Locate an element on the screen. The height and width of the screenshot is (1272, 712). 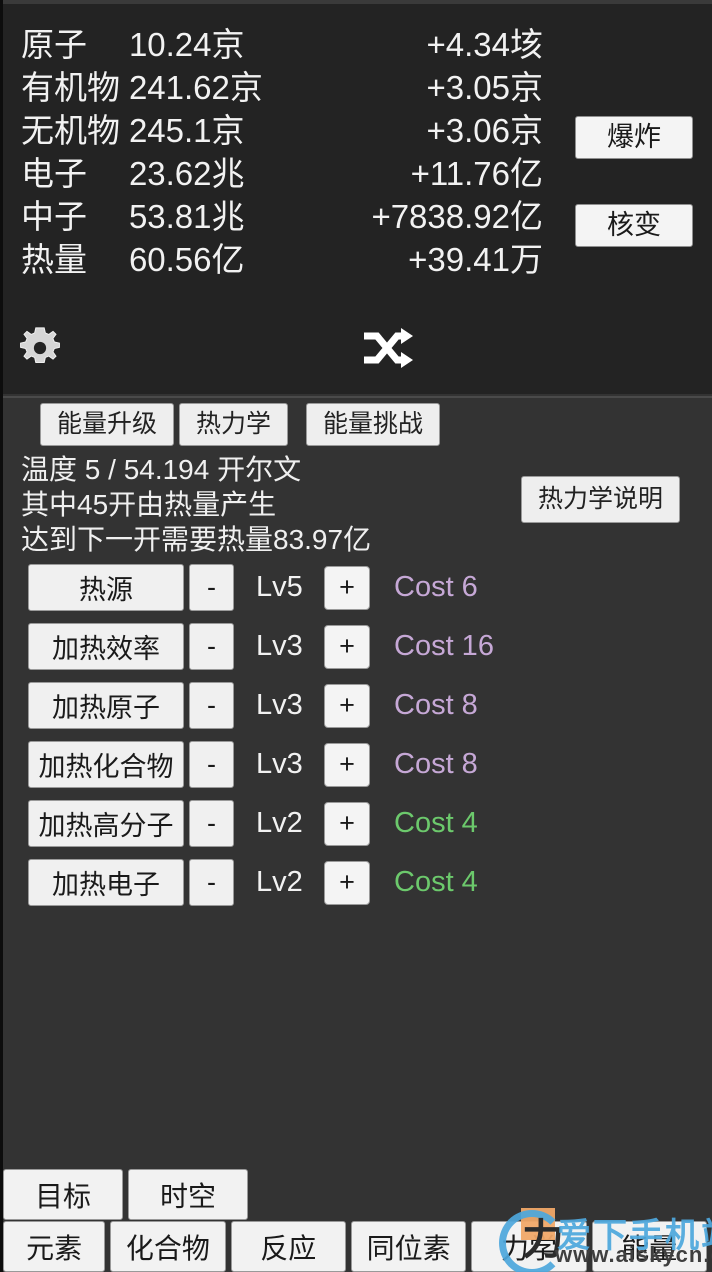
resource-delta: +4.34垓 is located at coordinates (485, 44).